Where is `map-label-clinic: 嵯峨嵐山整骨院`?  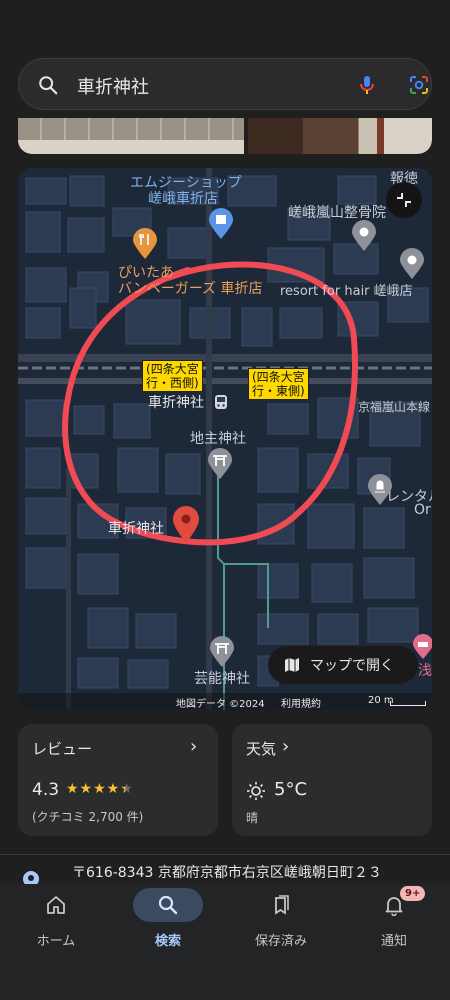
map-label-clinic: 嵯峨嵐山整骨院 is located at coordinates (337, 212).